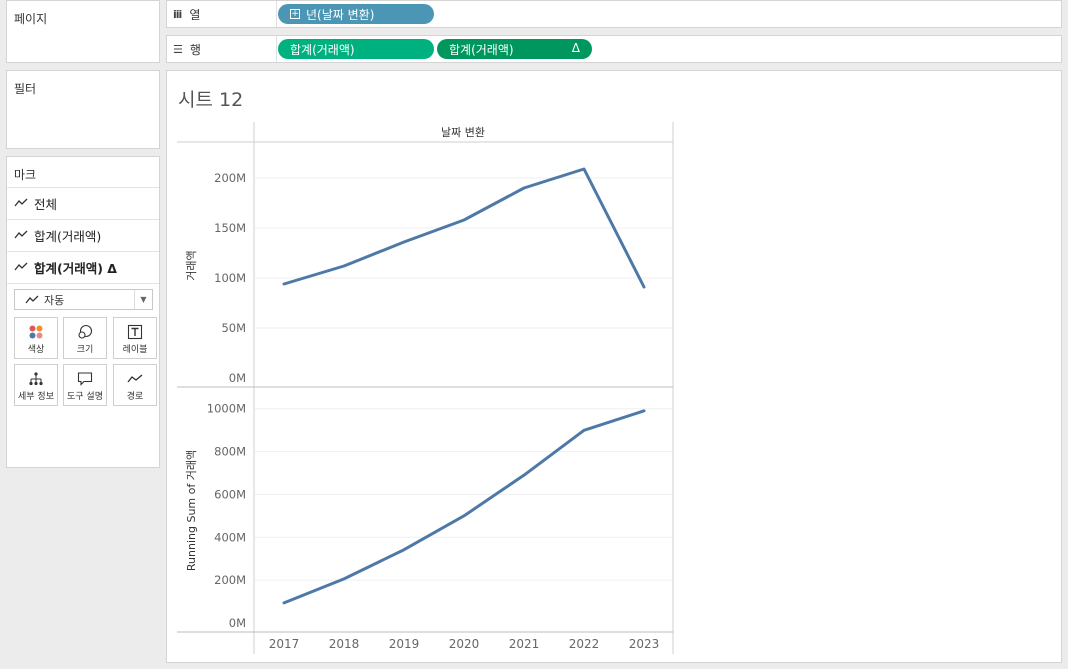 This screenshot has height=669, width=1068. What do you see at coordinates (46, 204) in the screenshot?
I see `marks-tab-label: 전체` at bounding box center [46, 204].